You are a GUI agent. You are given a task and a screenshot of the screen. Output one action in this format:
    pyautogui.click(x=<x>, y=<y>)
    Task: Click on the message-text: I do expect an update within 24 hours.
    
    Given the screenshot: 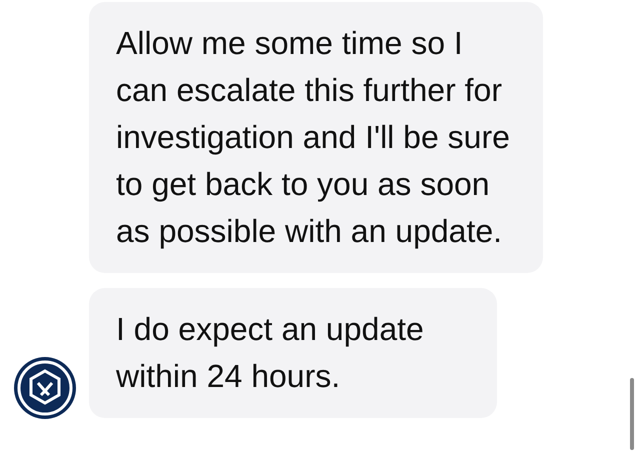 What is the action you would take?
    pyautogui.click(x=270, y=353)
    